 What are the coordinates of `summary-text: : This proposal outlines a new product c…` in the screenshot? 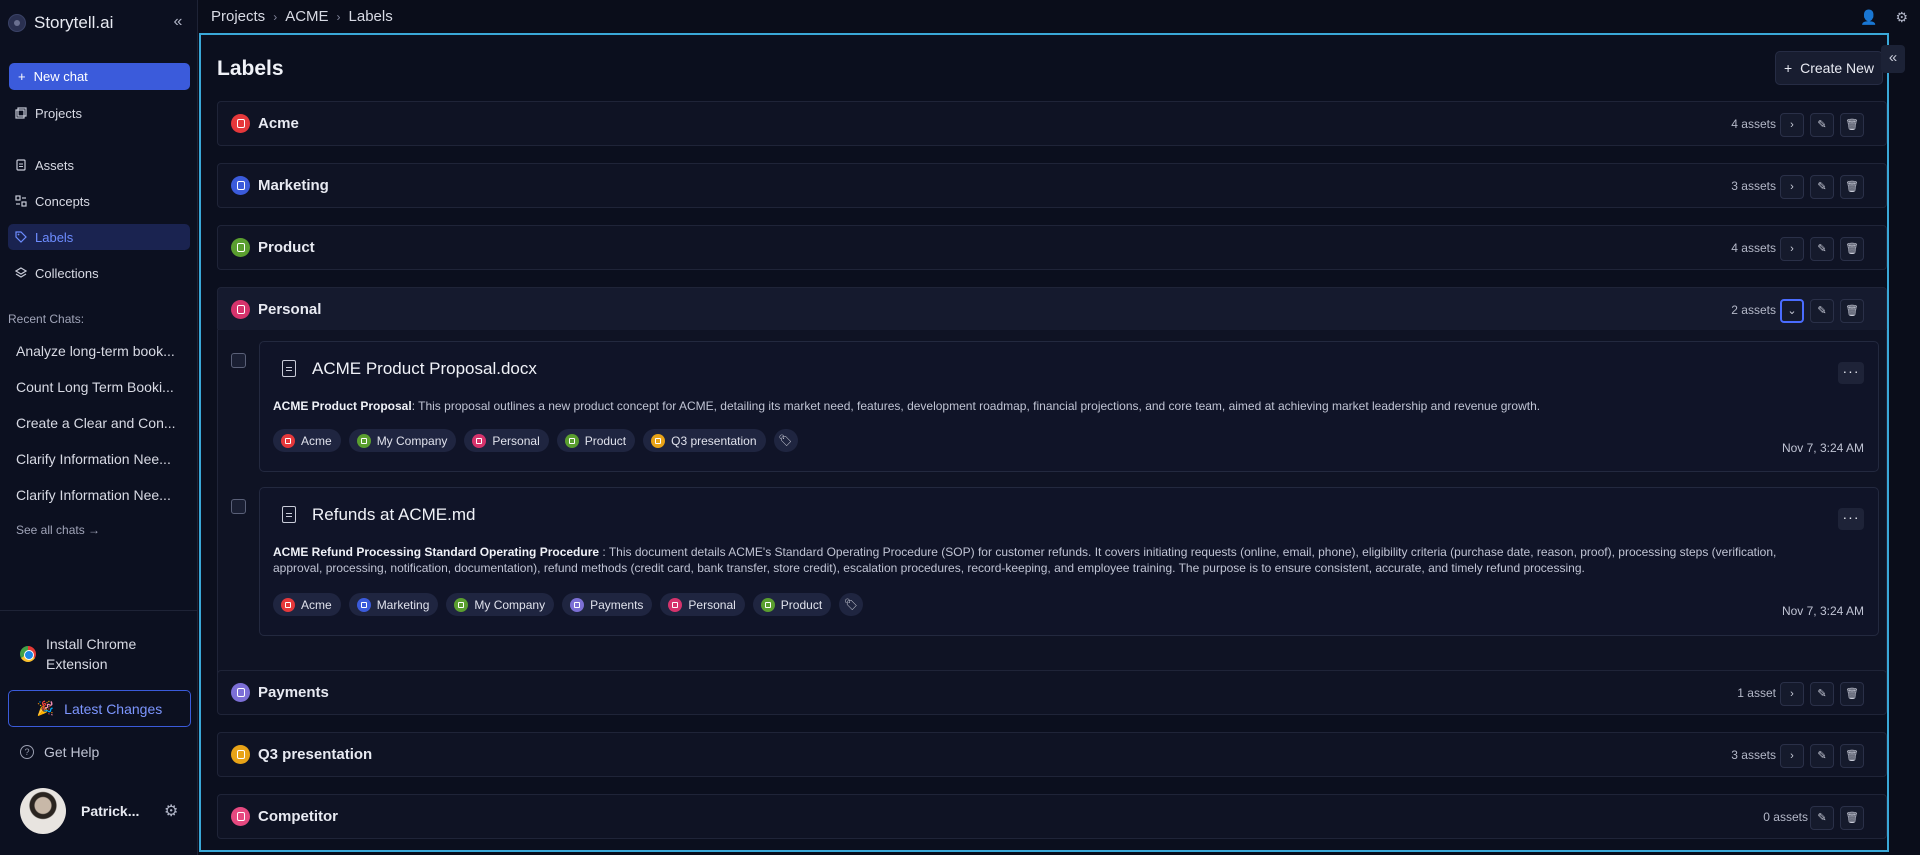 It's located at (976, 406).